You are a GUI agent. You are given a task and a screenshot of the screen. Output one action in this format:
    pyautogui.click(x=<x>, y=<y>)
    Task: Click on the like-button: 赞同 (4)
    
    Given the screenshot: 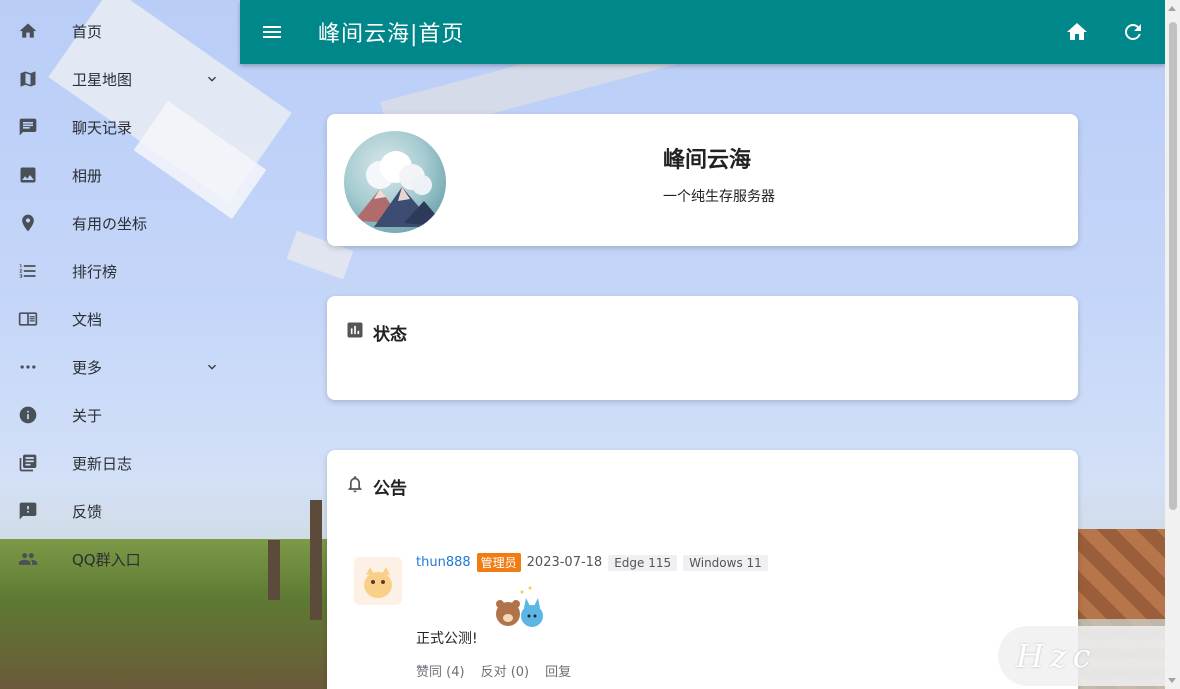 What is the action you would take?
    pyautogui.click(x=440, y=670)
    